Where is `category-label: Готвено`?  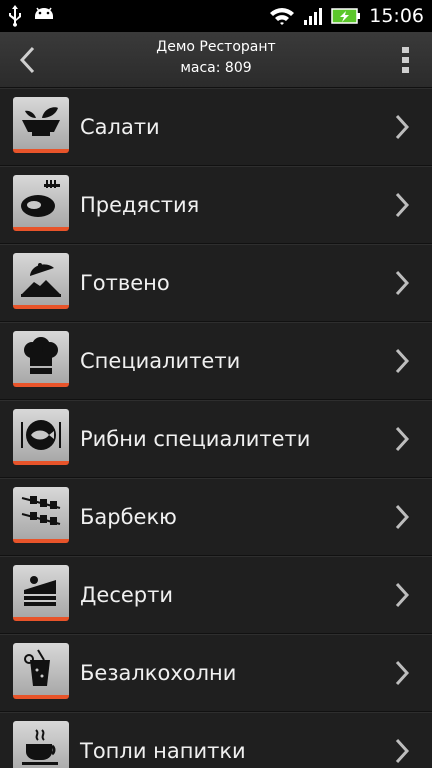
category-label: Готвено is located at coordinates (125, 283).